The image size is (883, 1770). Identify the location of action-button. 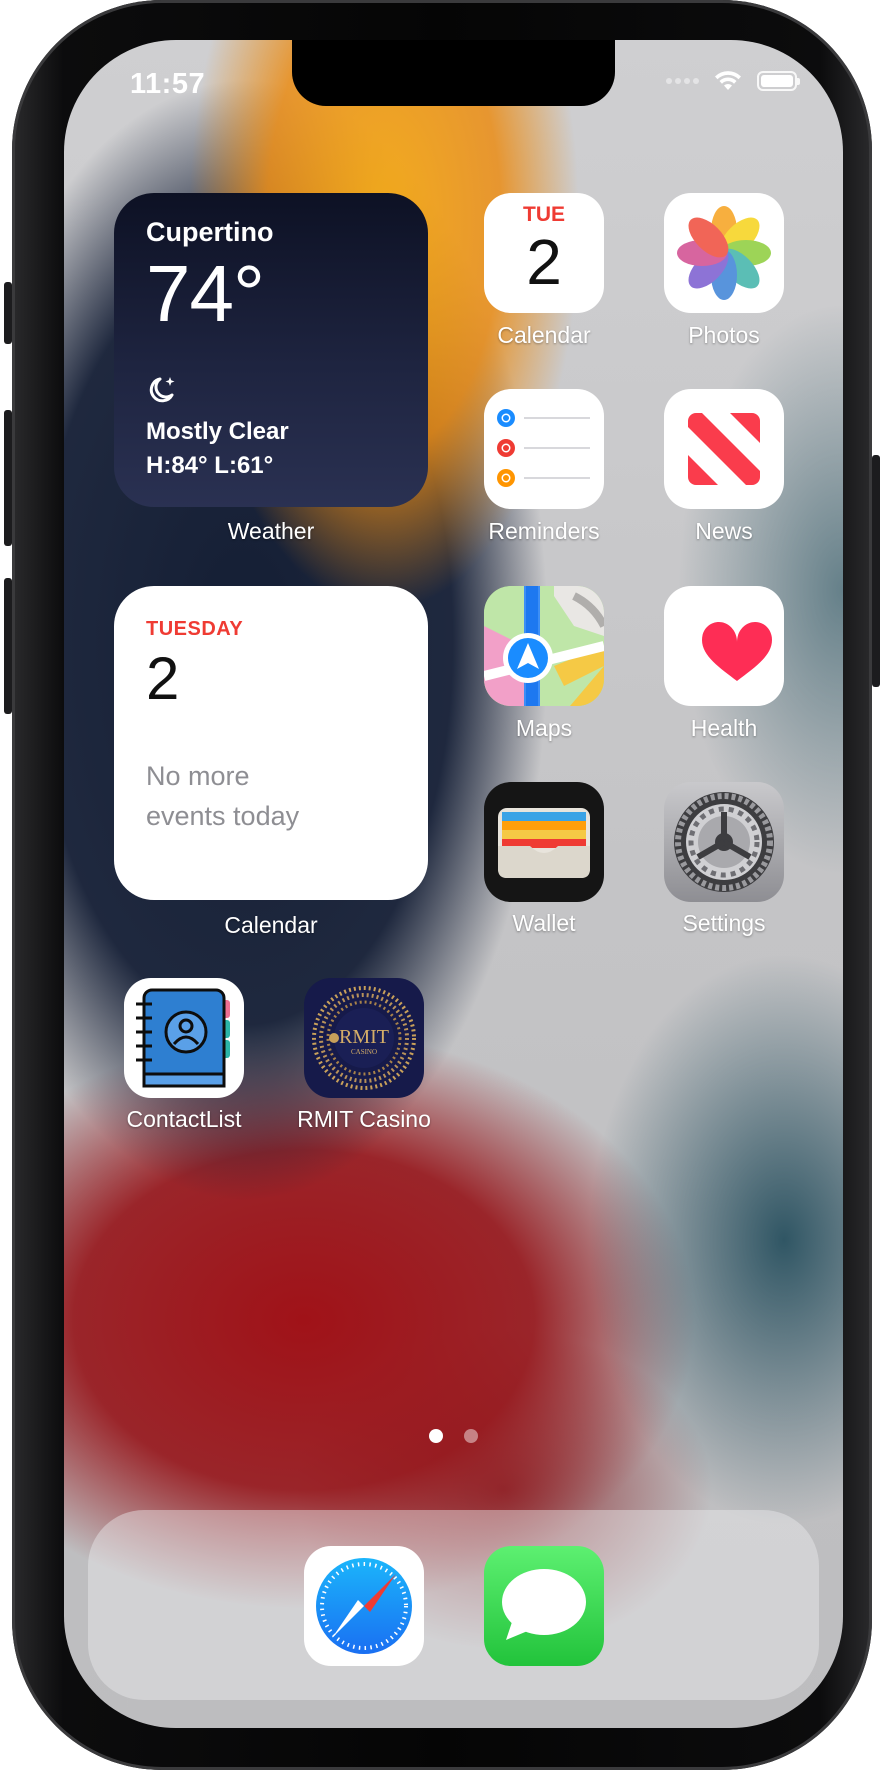
(8, 313).